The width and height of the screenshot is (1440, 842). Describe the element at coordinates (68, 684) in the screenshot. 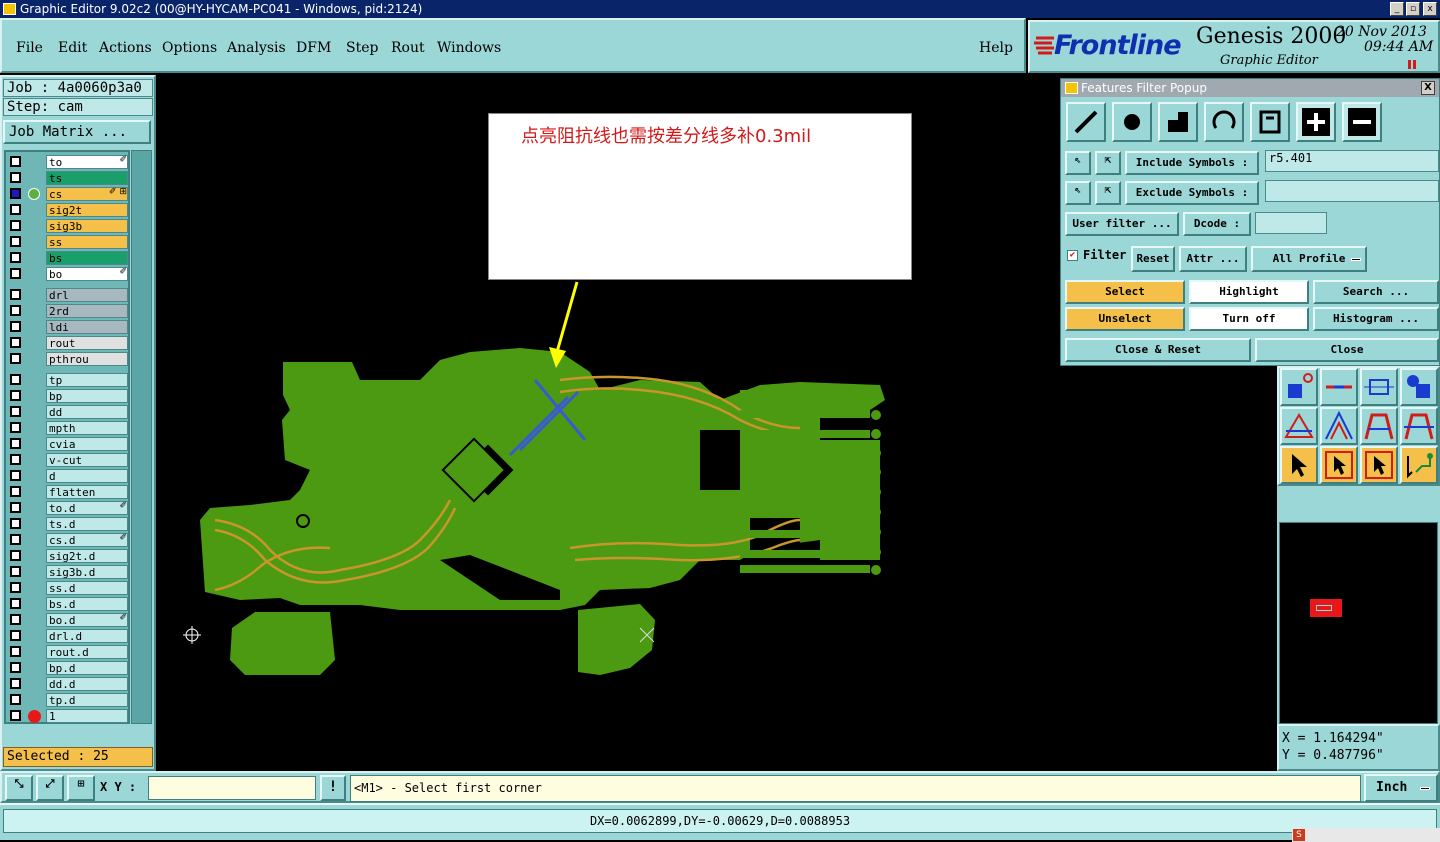

I see `layer-row-dd.d: dd.d` at that location.